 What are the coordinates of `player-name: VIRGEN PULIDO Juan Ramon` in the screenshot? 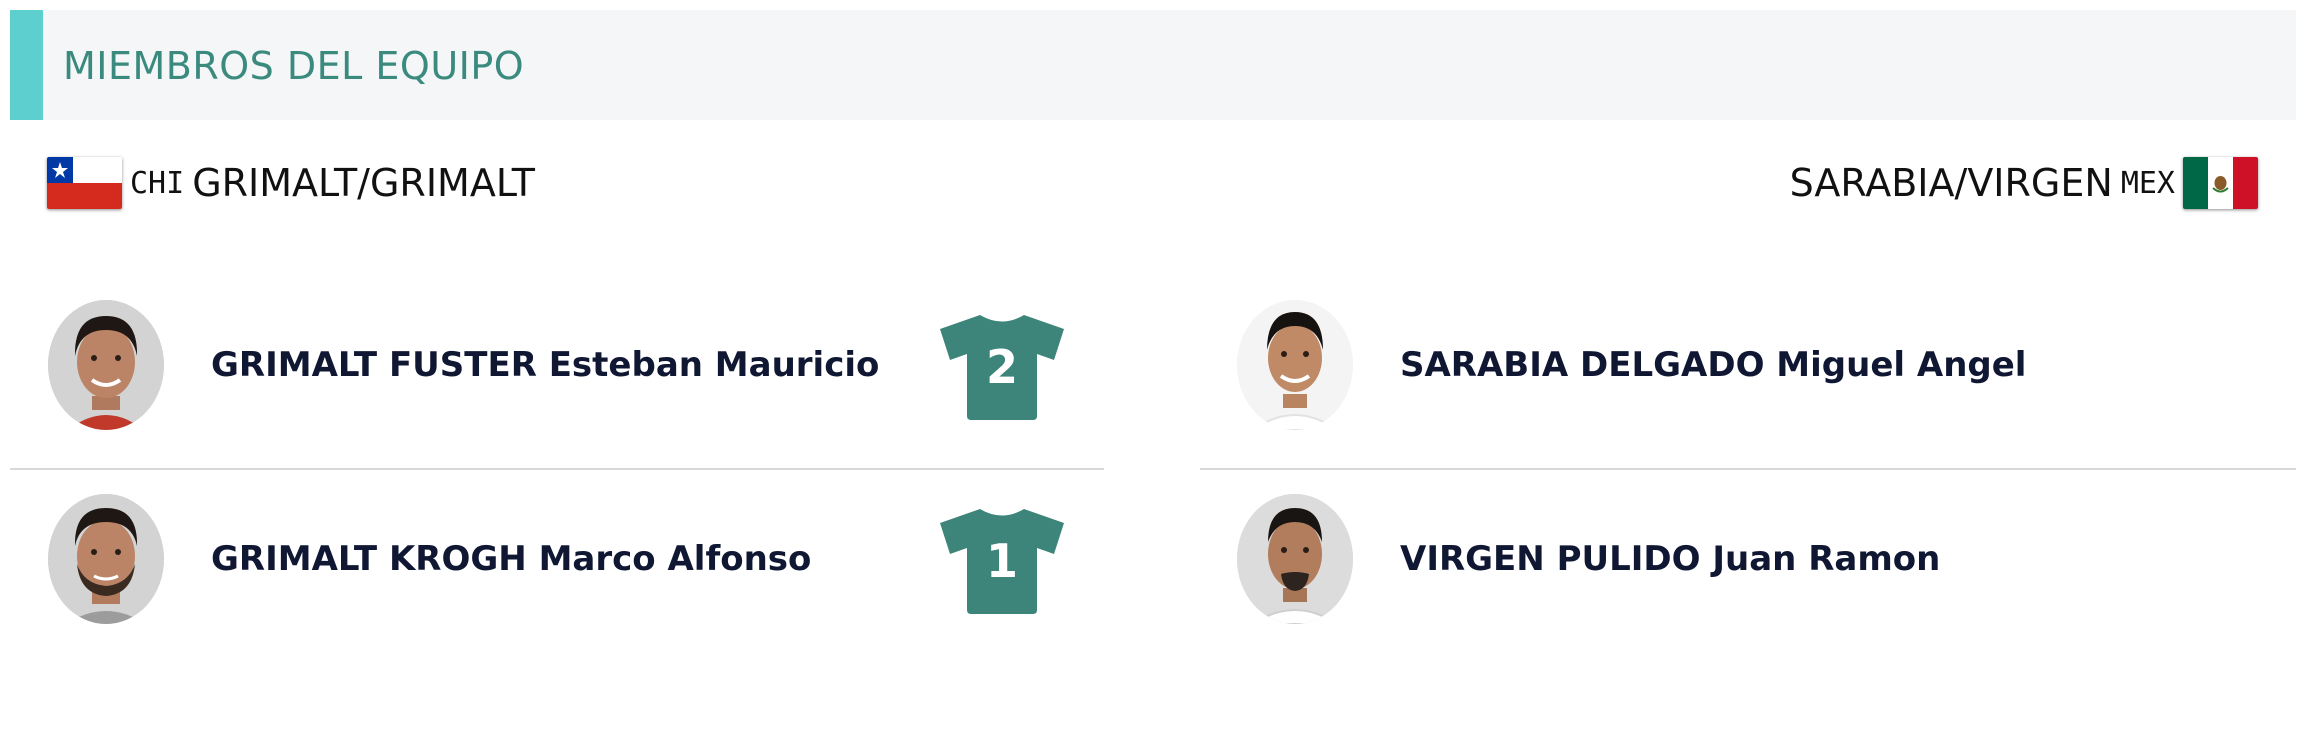 It's located at (1670, 559).